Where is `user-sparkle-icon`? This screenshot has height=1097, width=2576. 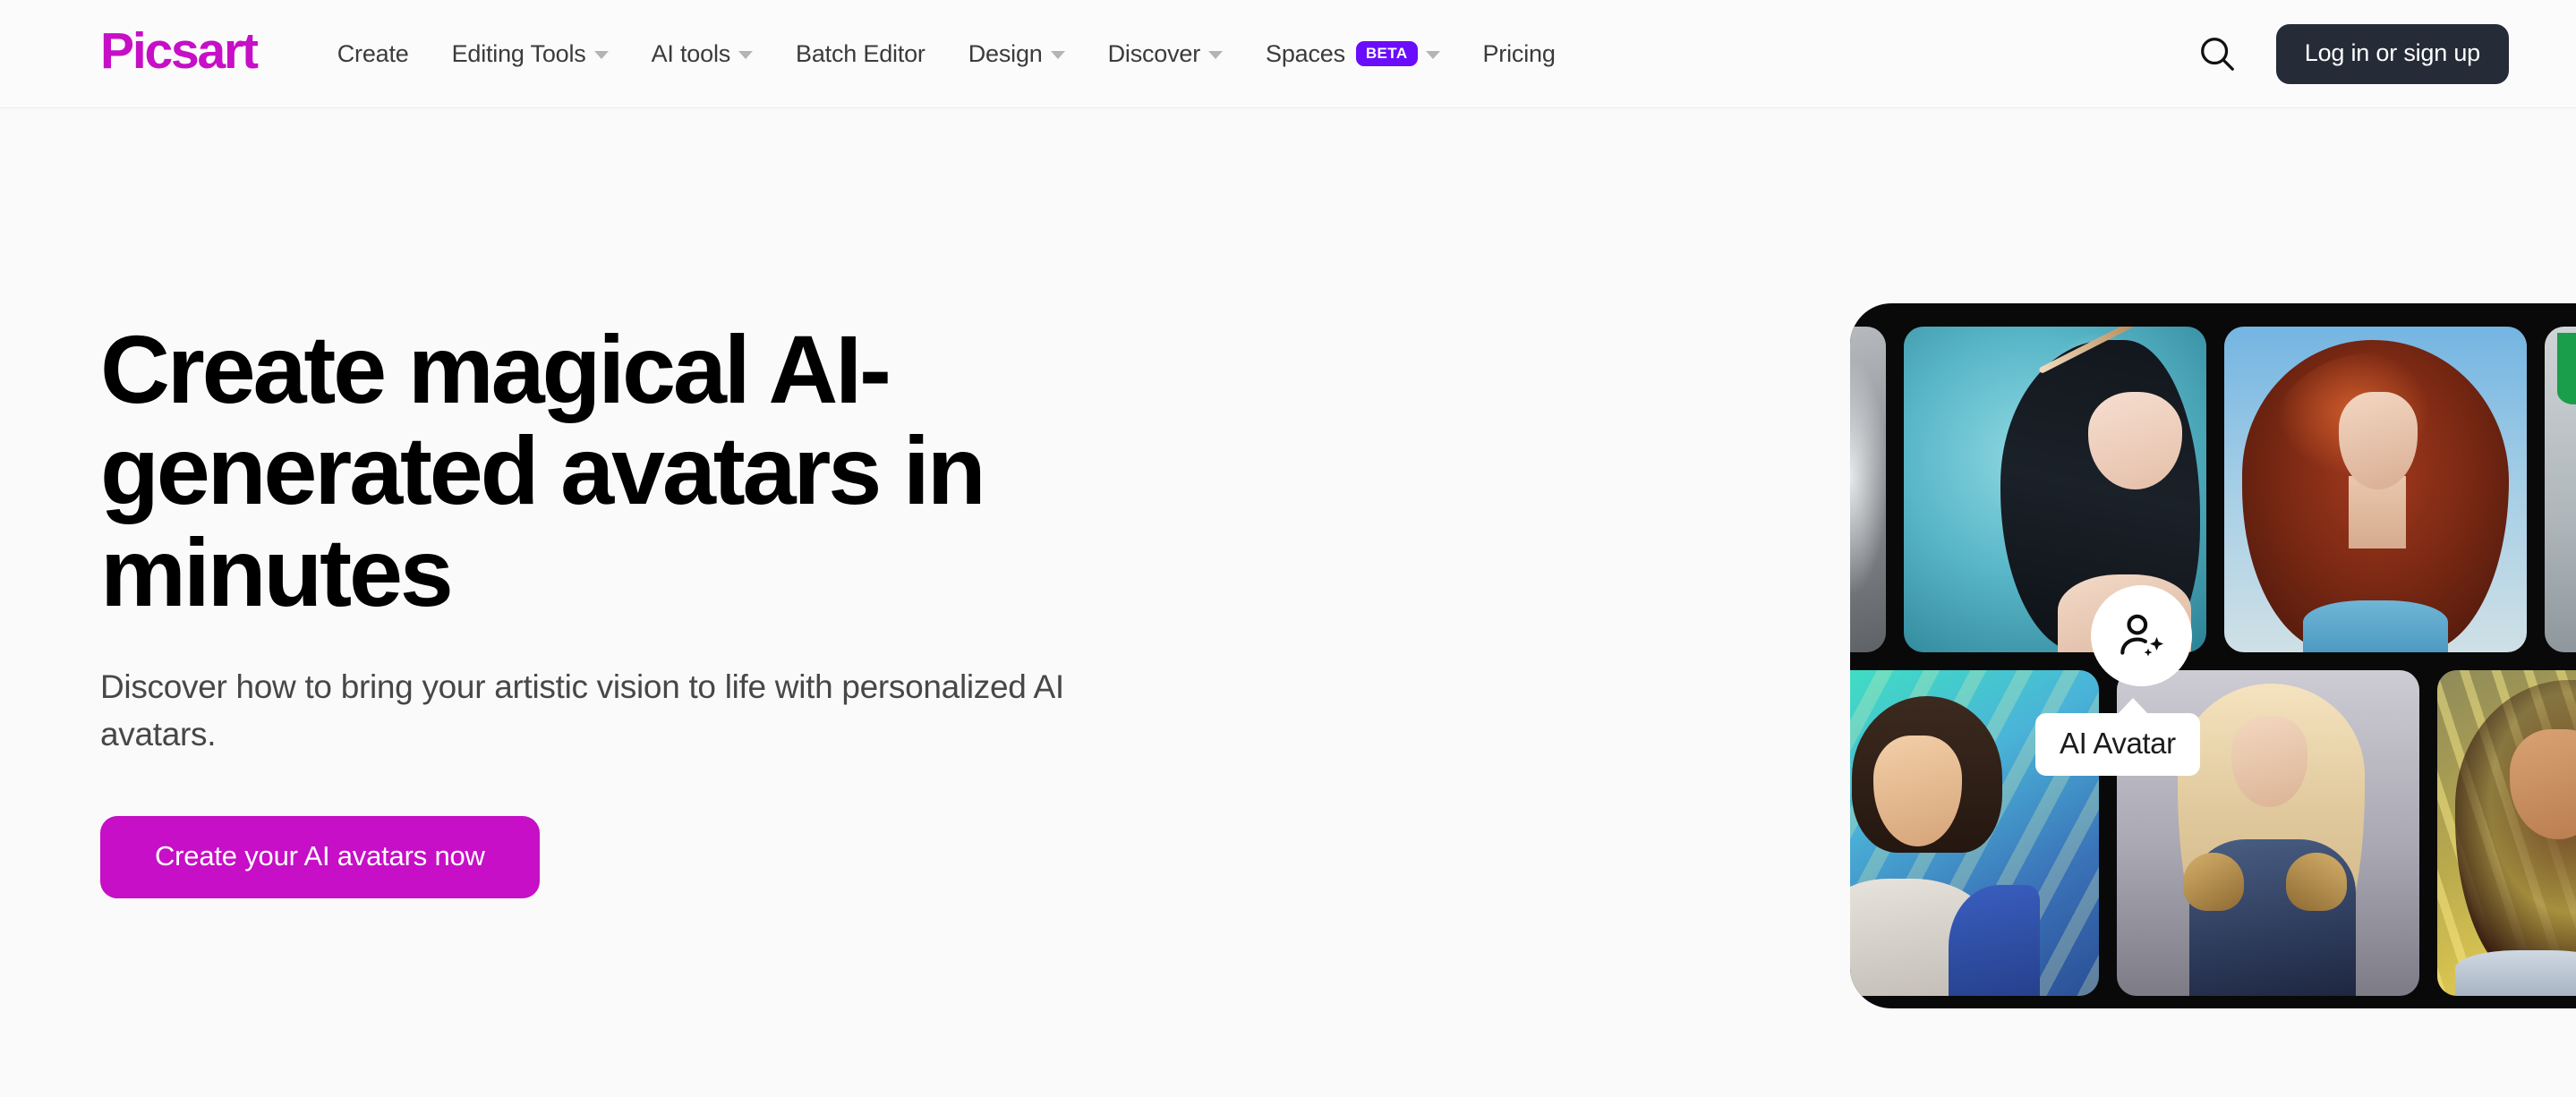
user-sparkle-icon is located at coordinates (2141, 635).